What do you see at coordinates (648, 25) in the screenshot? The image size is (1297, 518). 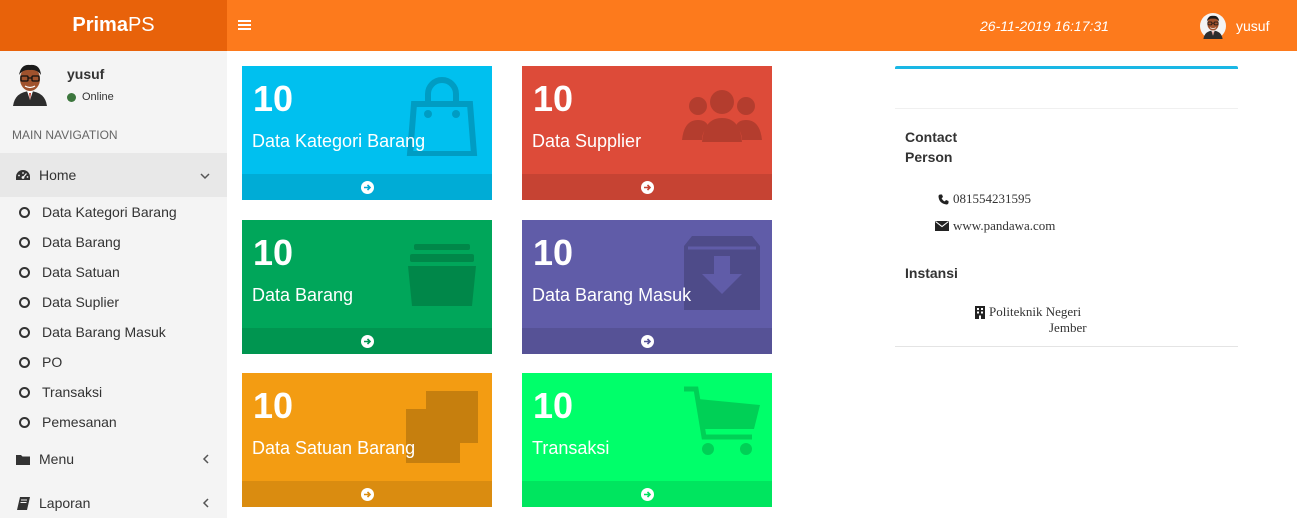 I see `top-header: PrimaPS 26-11-2019 16:17:31 yusuf` at bounding box center [648, 25].